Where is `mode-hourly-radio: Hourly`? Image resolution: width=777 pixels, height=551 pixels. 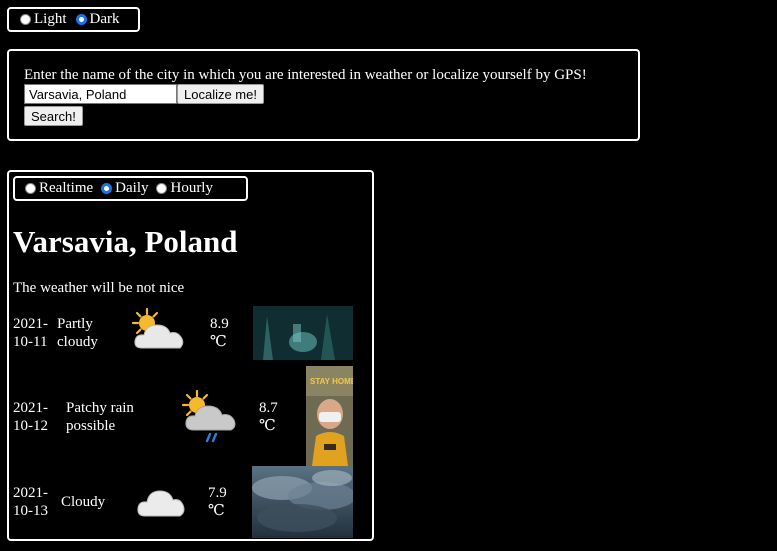
mode-hourly-radio: Hourly is located at coordinates (184, 188).